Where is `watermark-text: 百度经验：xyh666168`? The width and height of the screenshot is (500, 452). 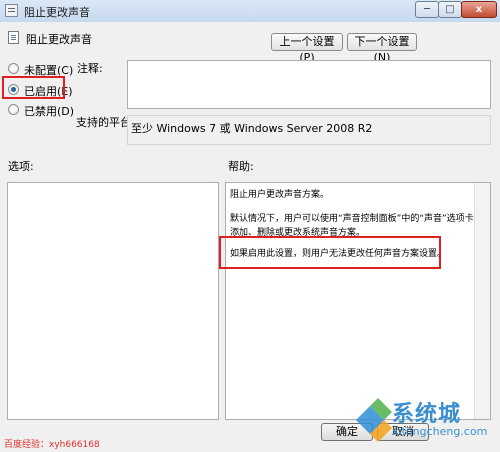
watermark-text: 百度经验：xyh666168 is located at coordinates (52, 445).